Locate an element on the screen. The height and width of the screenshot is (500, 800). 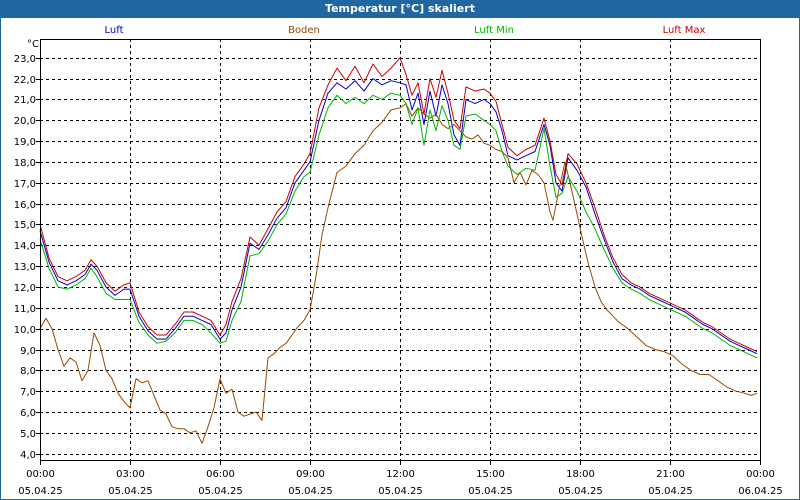
x-tick-time: 18:00 is located at coordinates (580, 474).